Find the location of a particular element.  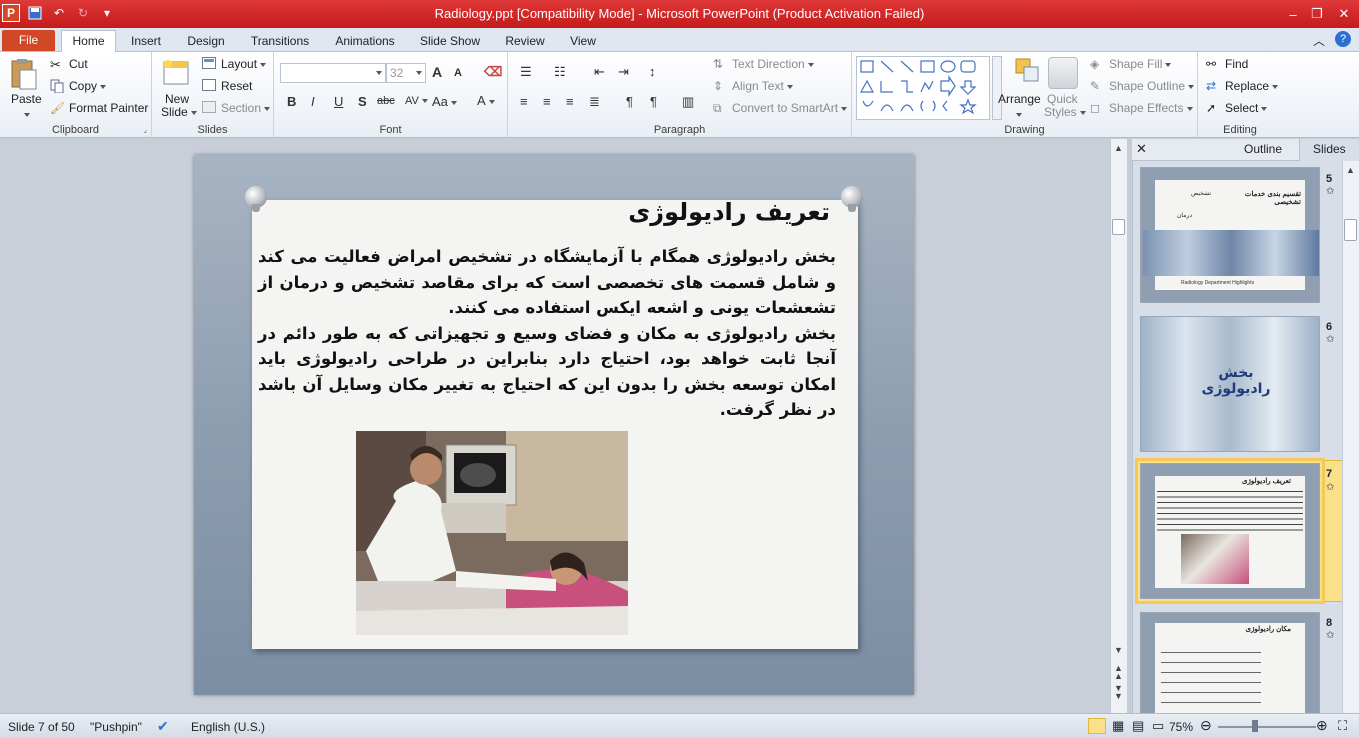

tab-outline: Outline is located at coordinates (1263, 149).